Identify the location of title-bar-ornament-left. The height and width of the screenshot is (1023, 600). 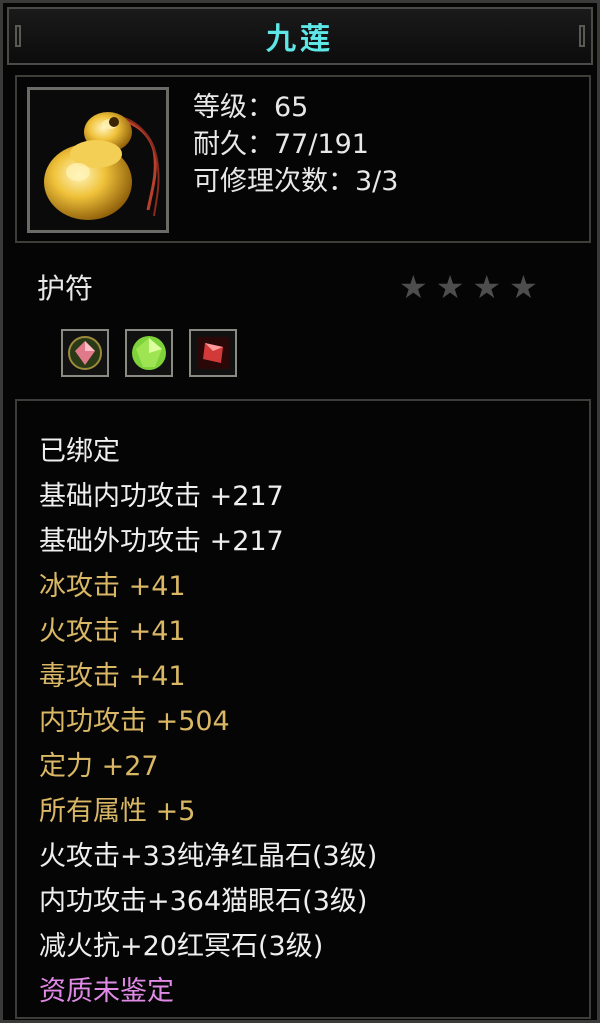
(18, 36).